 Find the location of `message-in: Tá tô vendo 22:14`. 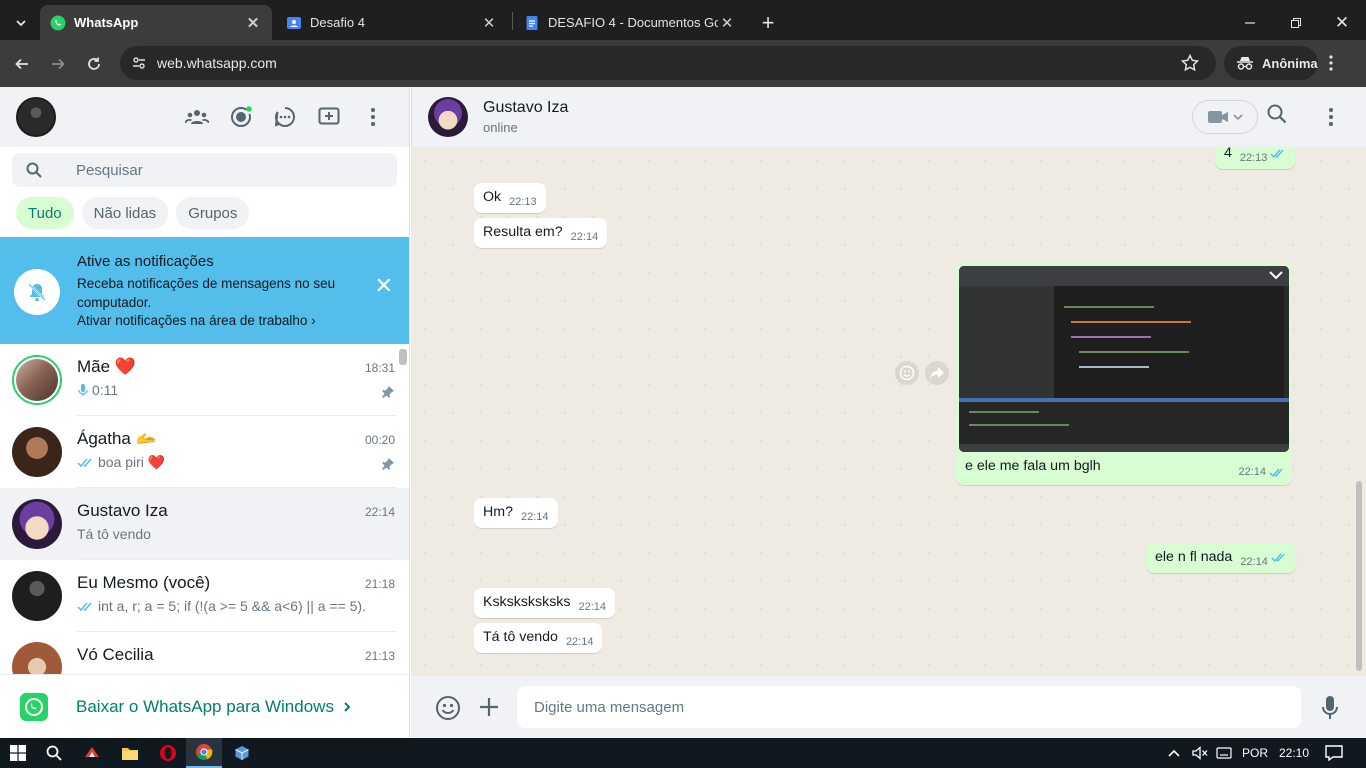

message-in: Tá tô vendo 22:14 is located at coordinates (538, 638).